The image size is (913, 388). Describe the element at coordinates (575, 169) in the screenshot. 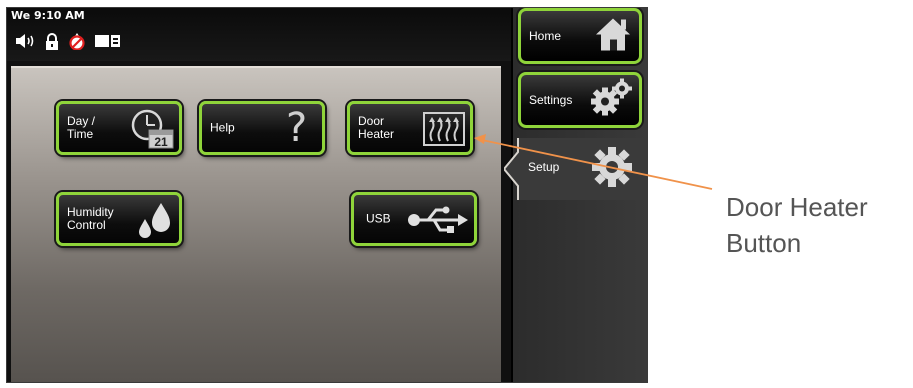

I see `setup-tab: Setup` at that location.